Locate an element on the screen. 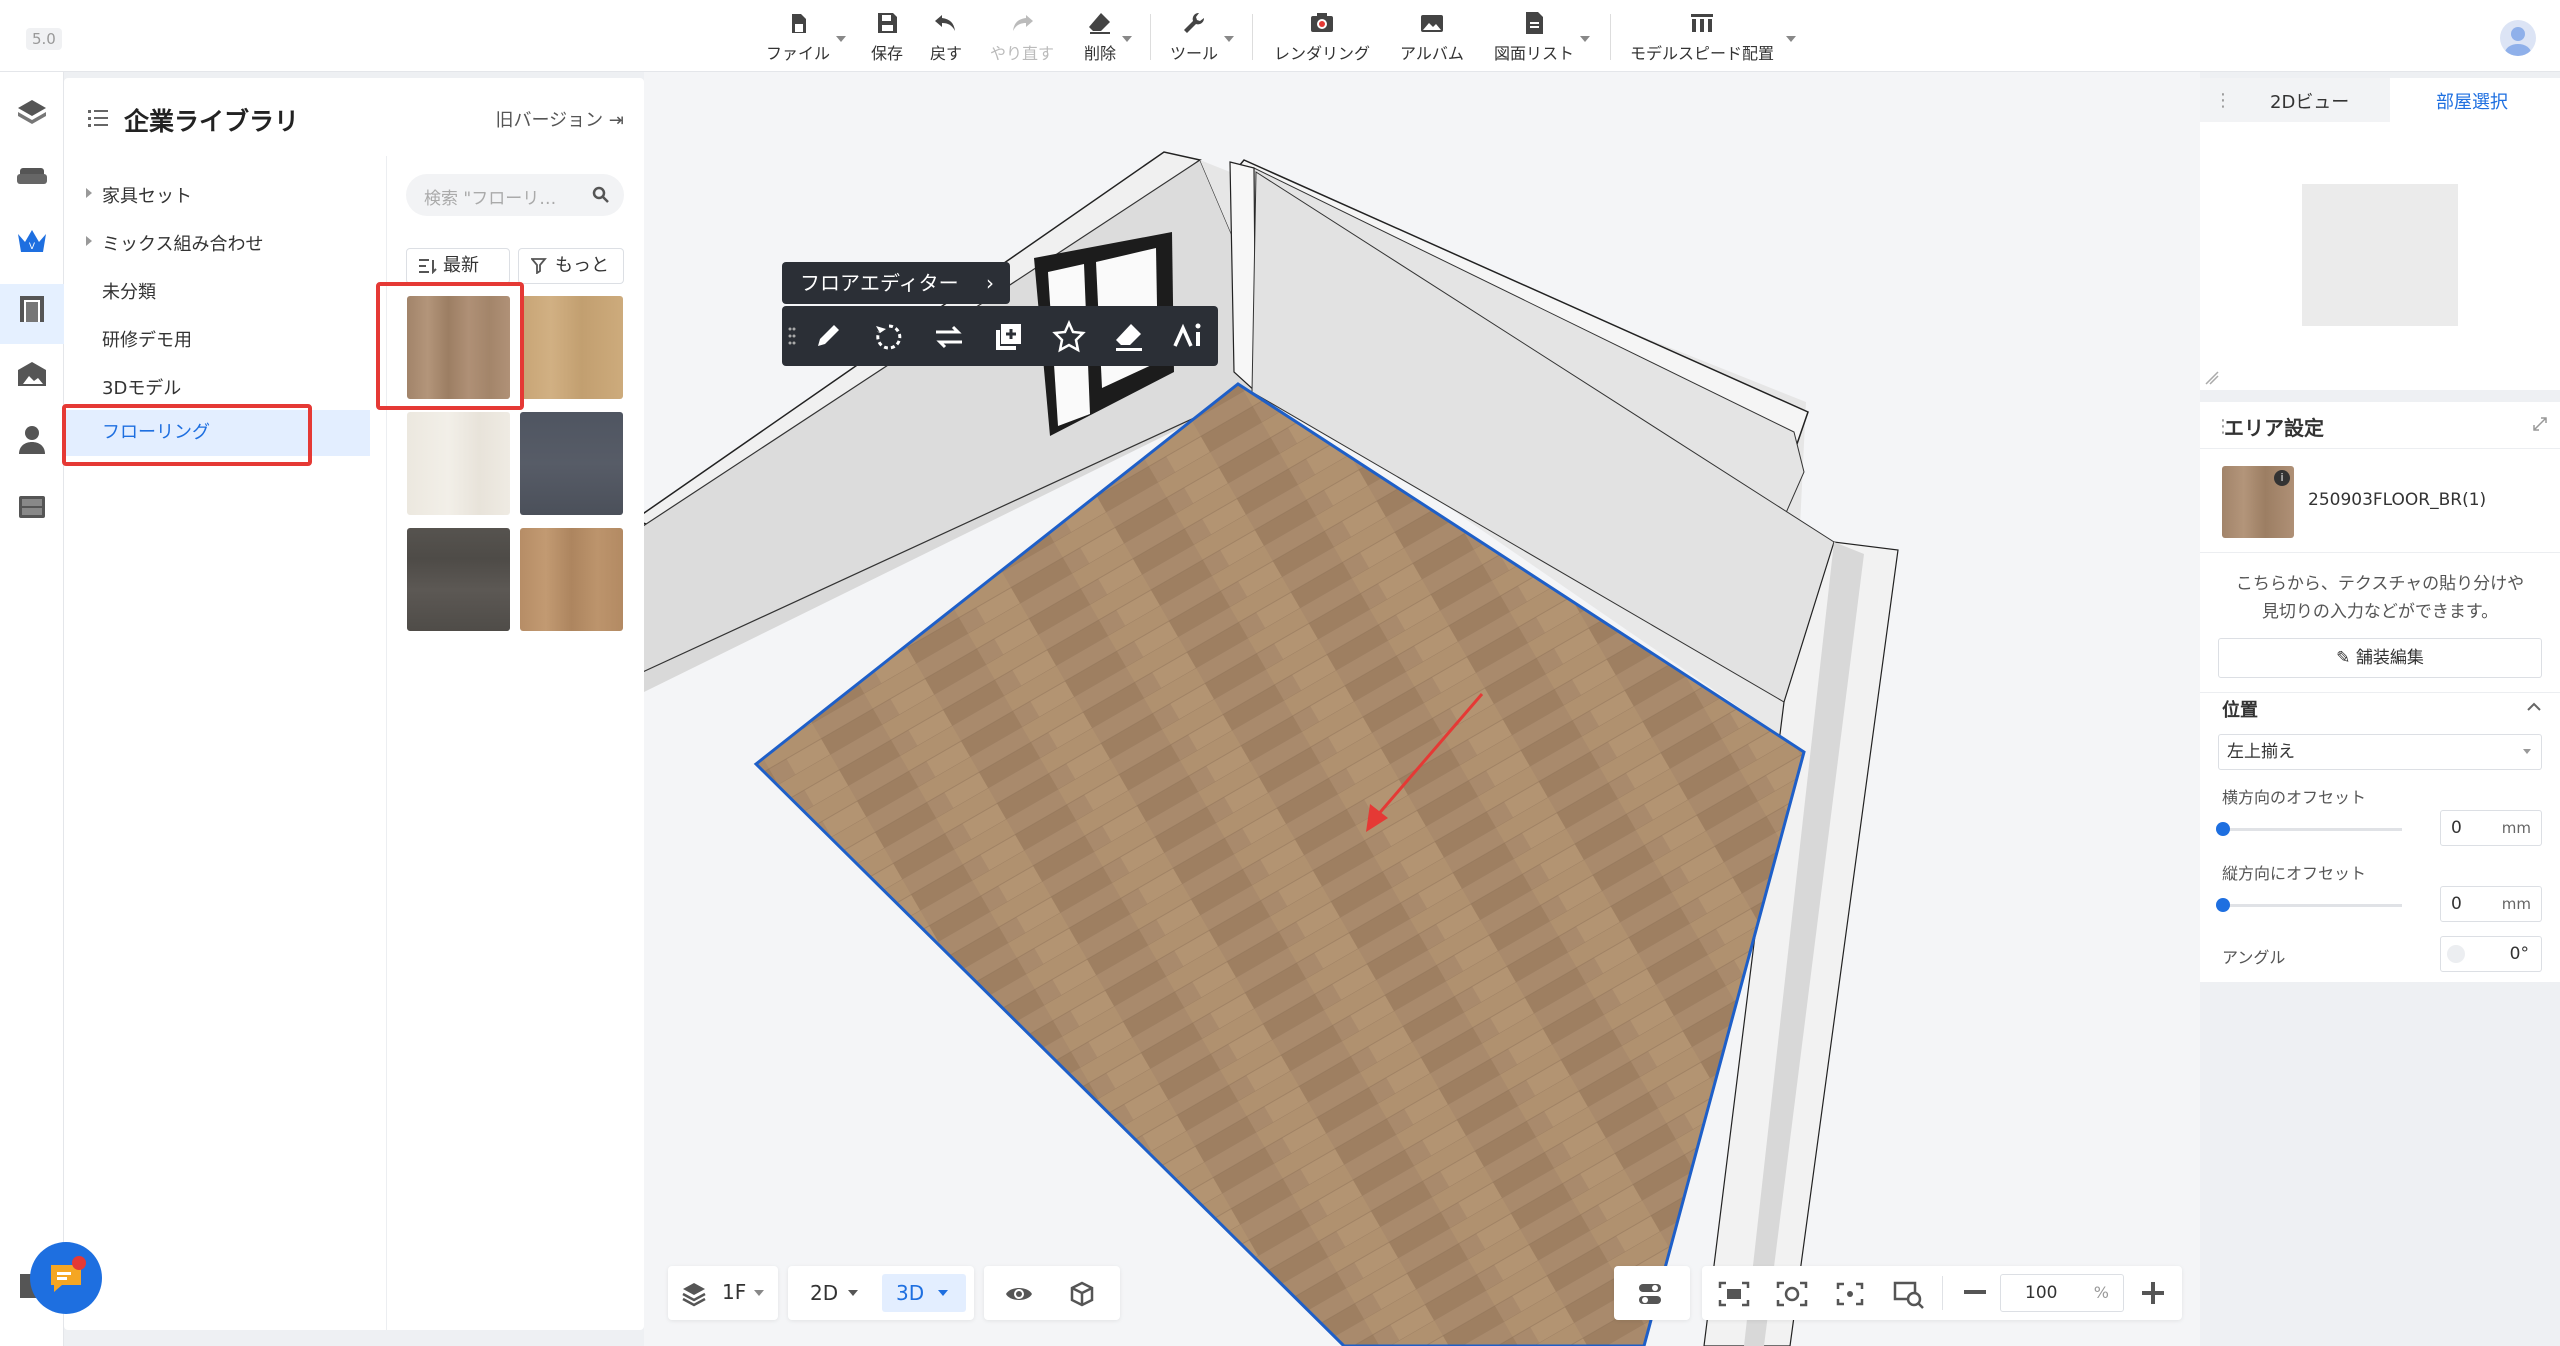  drawings-menu-button: 図面リスト is located at coordinates (1542, 37).